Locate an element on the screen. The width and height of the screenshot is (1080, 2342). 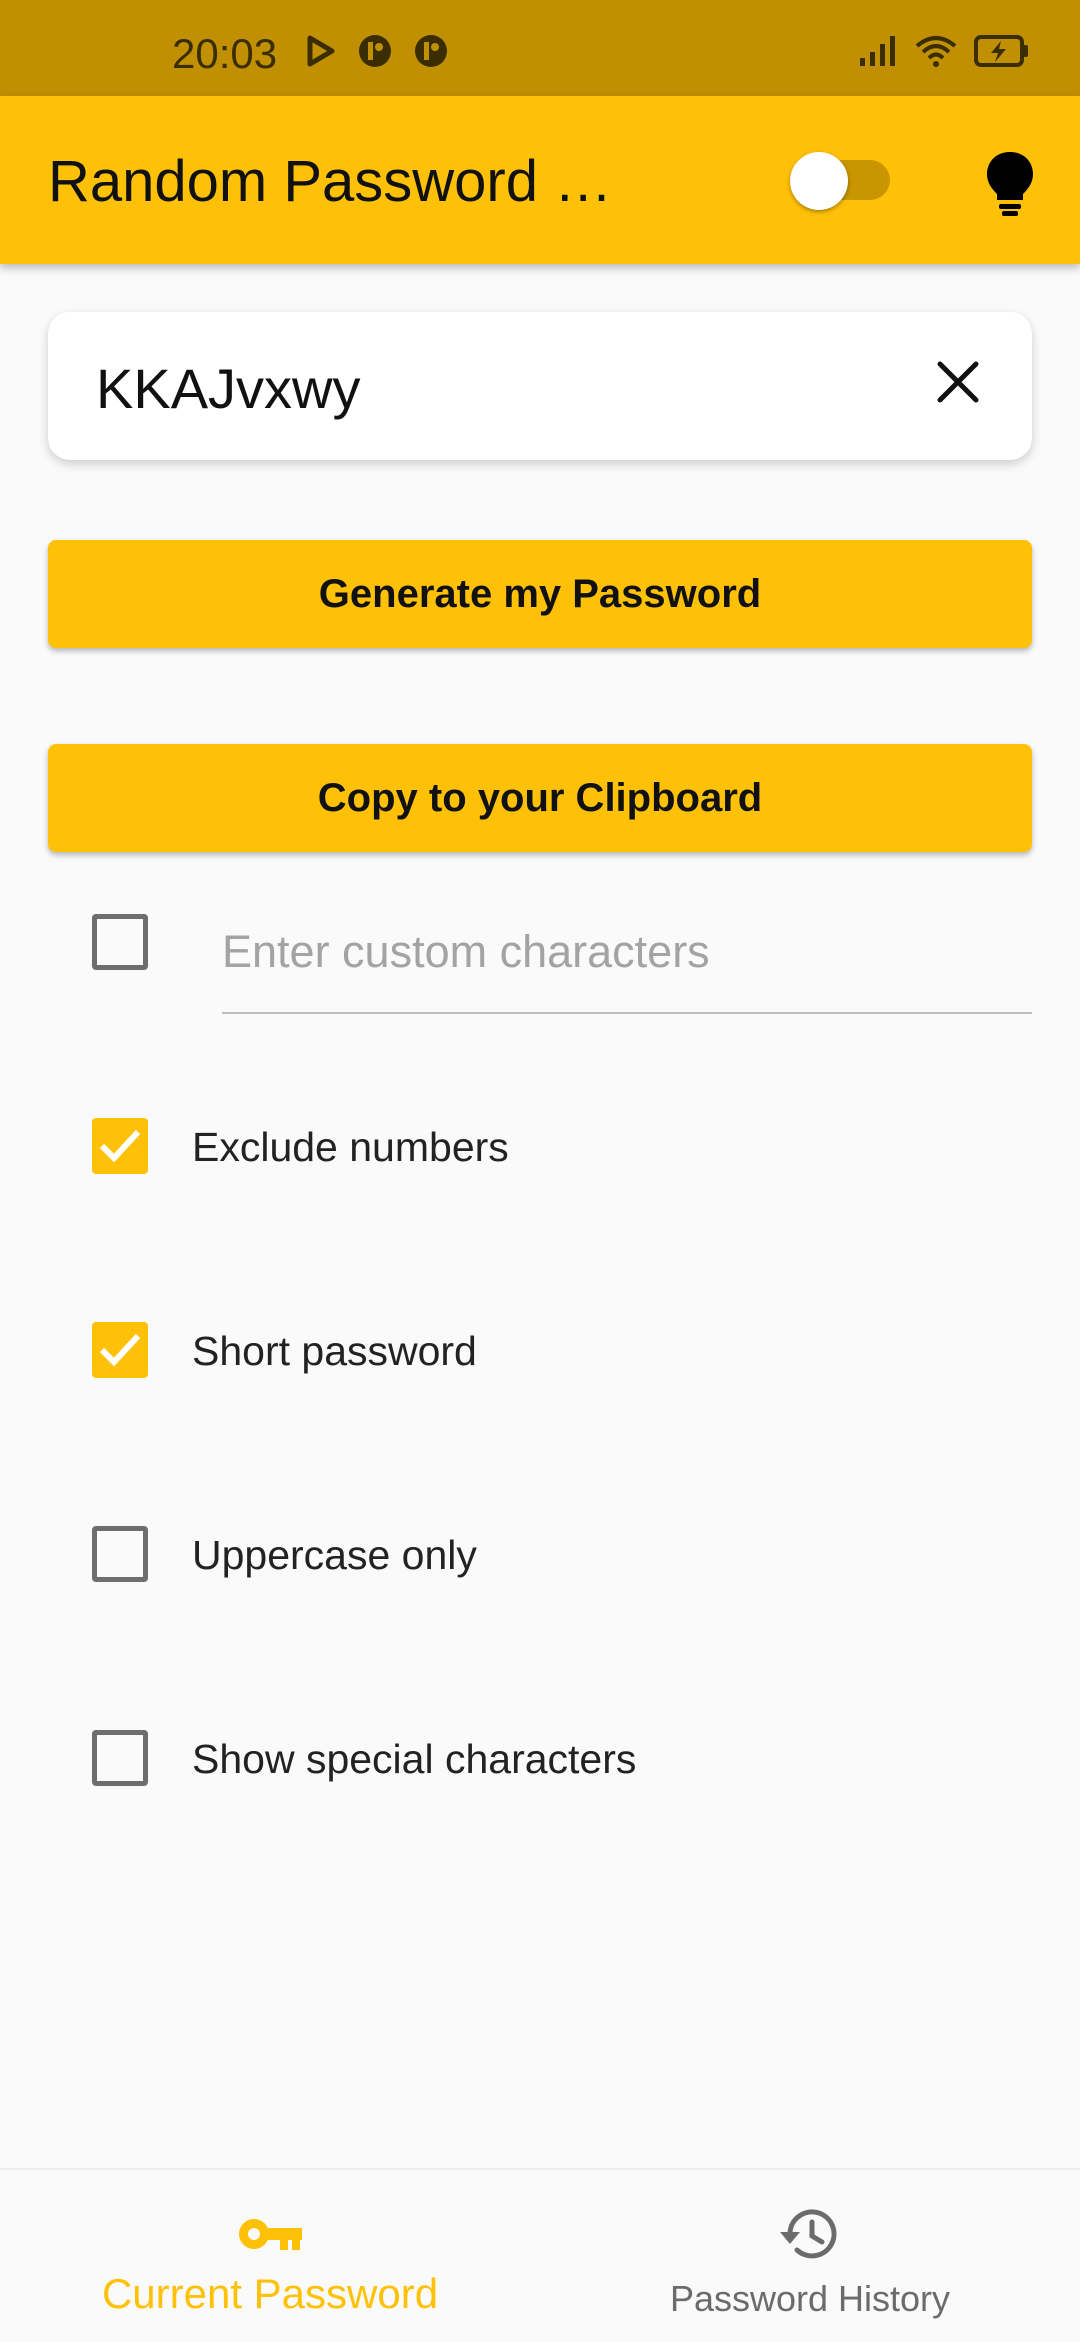
theme-toggle is located at coordinates (844, 181).